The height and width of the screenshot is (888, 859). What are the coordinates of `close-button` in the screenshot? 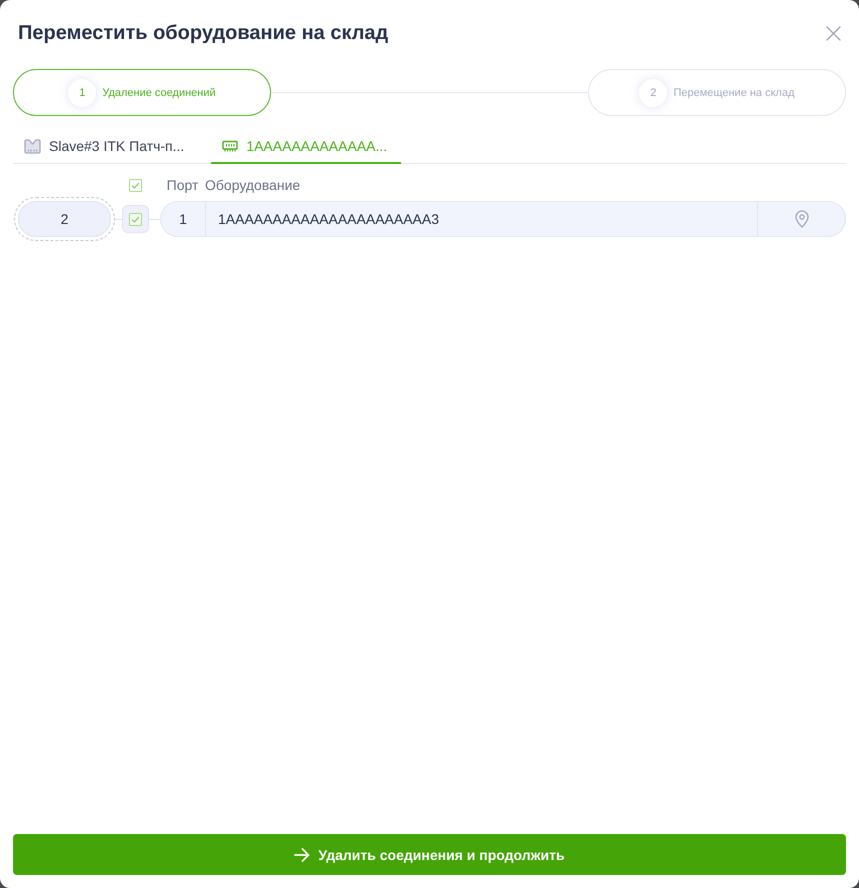 It's located at (833, 33).